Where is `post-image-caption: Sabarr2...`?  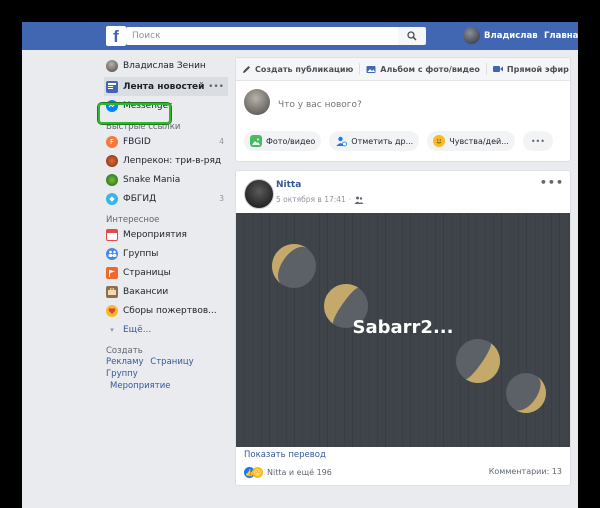 post-image-caption: Sabarr2... is located at coordinates (403, 327).